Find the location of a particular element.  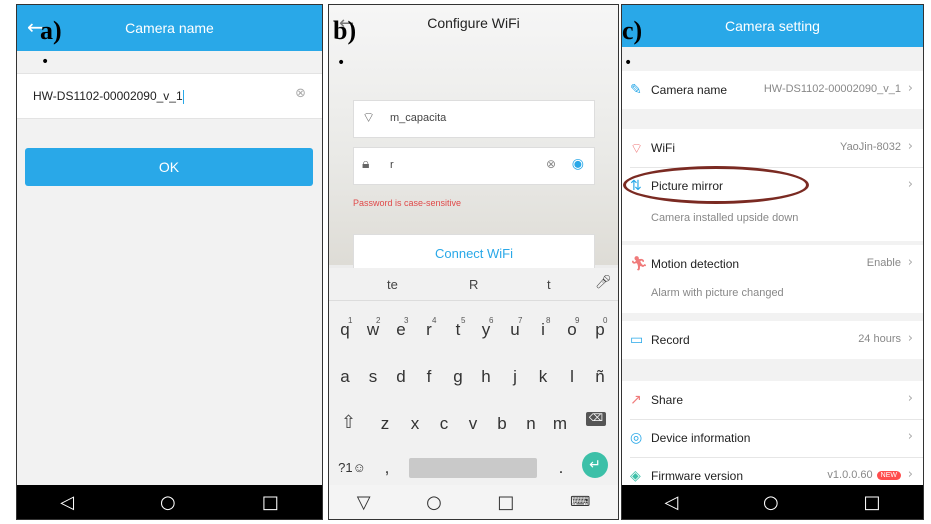

key-row-2: a s d f g h j k l ñ is located at coordinates (473, 375).